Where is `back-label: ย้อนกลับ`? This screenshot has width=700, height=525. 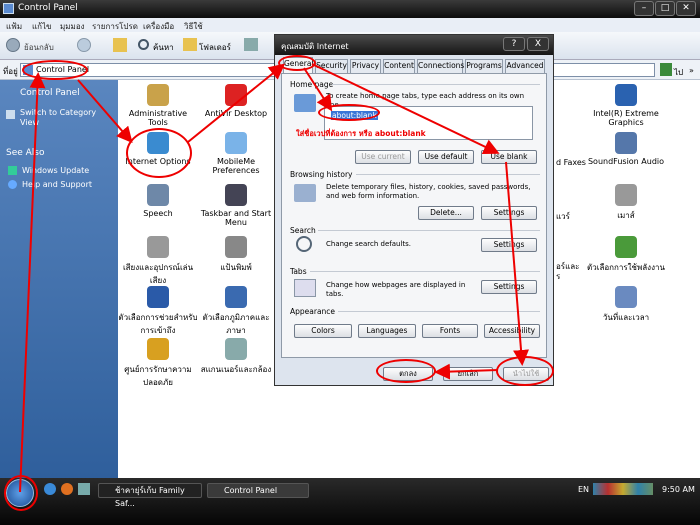
back-label: ย้อนกลับ is located at coordinates (39, 47).